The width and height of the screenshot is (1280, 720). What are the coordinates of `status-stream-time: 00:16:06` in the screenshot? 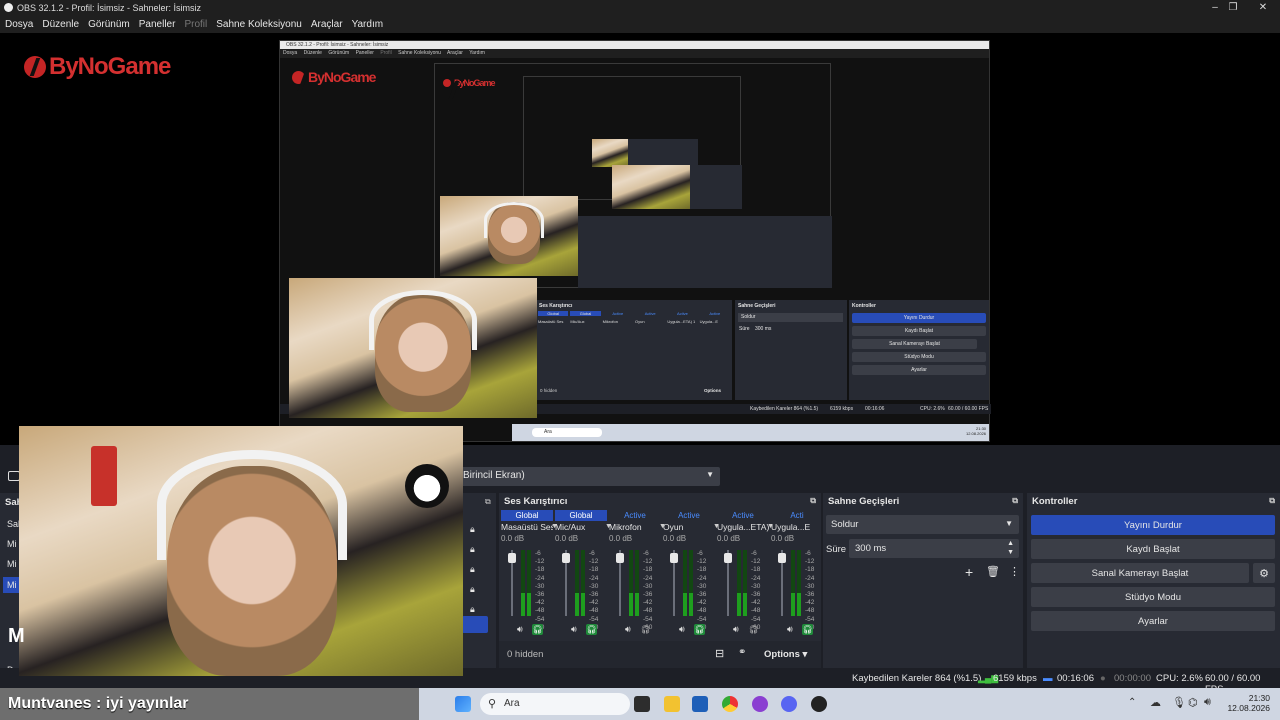 It's located at (1075, 678).